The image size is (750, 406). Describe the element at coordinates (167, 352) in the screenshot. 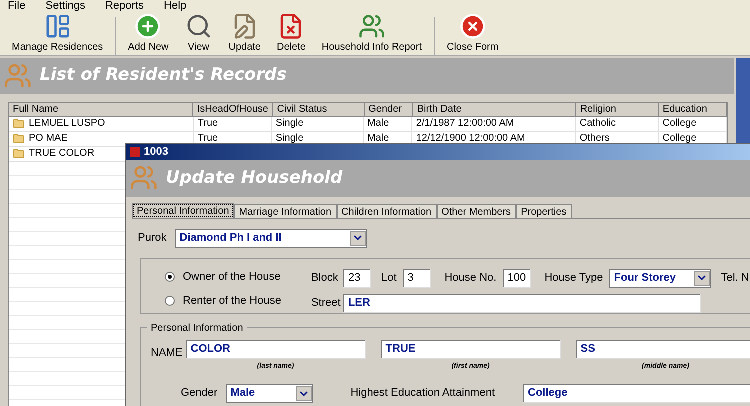

I see `field-label: NAME` at that location.